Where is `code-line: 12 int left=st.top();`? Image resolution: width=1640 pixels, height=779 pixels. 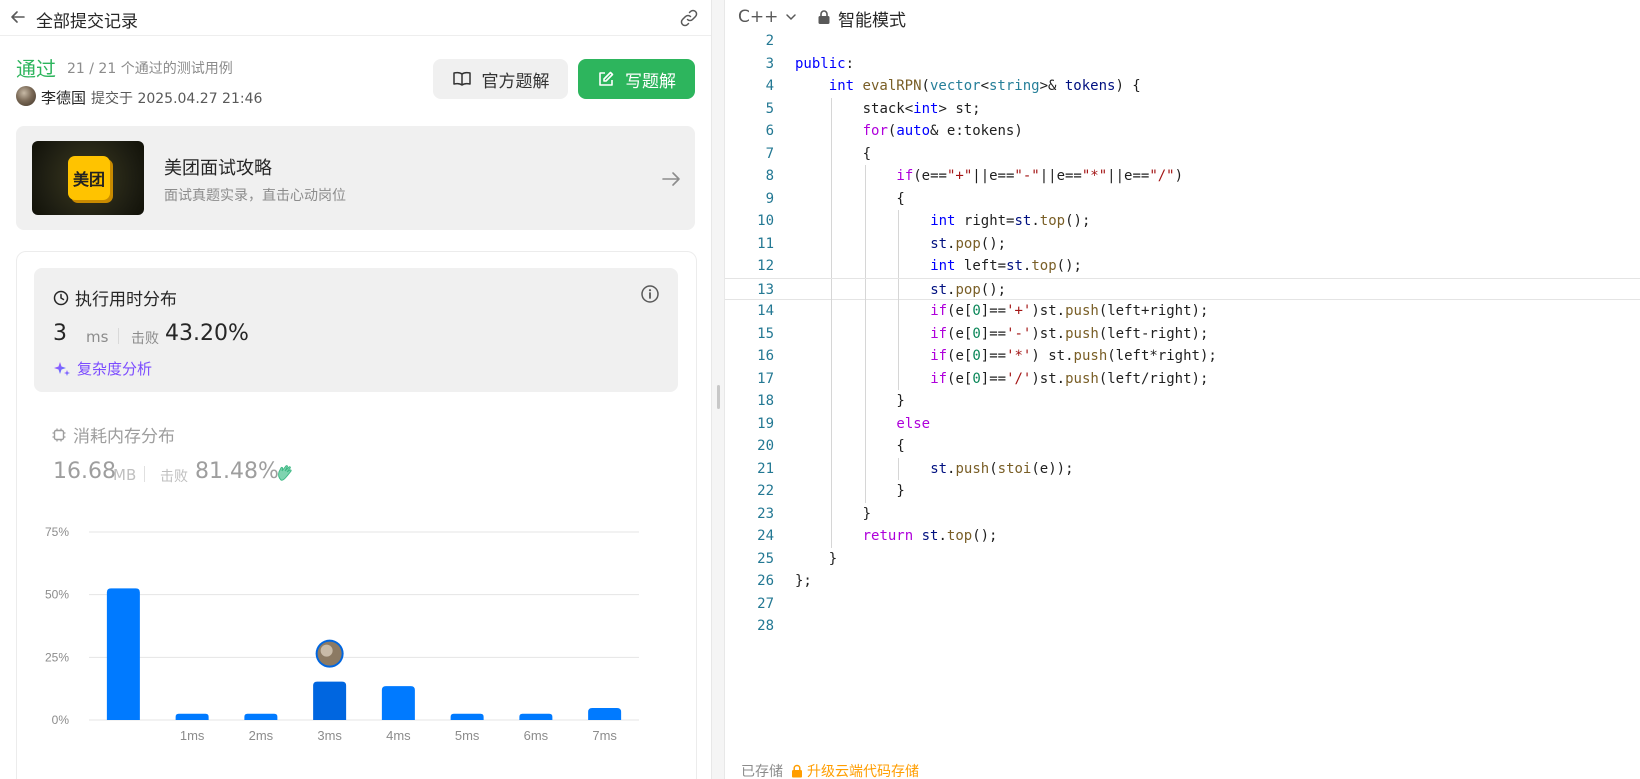
code-line: 12 int left=st.top(); is located at coordinates (1182, 266).